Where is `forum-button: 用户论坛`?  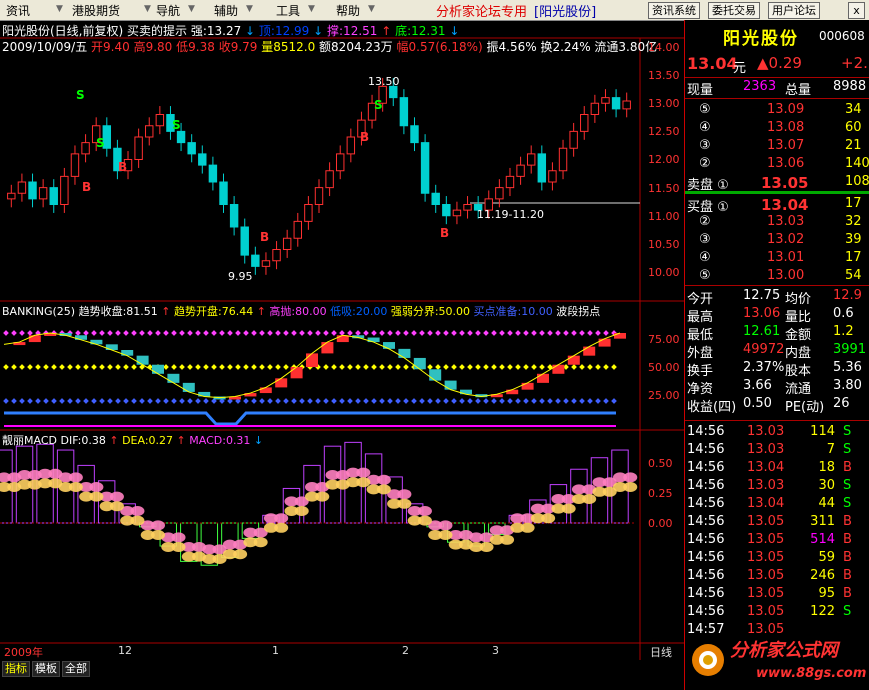 forum-button: 用户论坛 is located at coordinates (794, 10).